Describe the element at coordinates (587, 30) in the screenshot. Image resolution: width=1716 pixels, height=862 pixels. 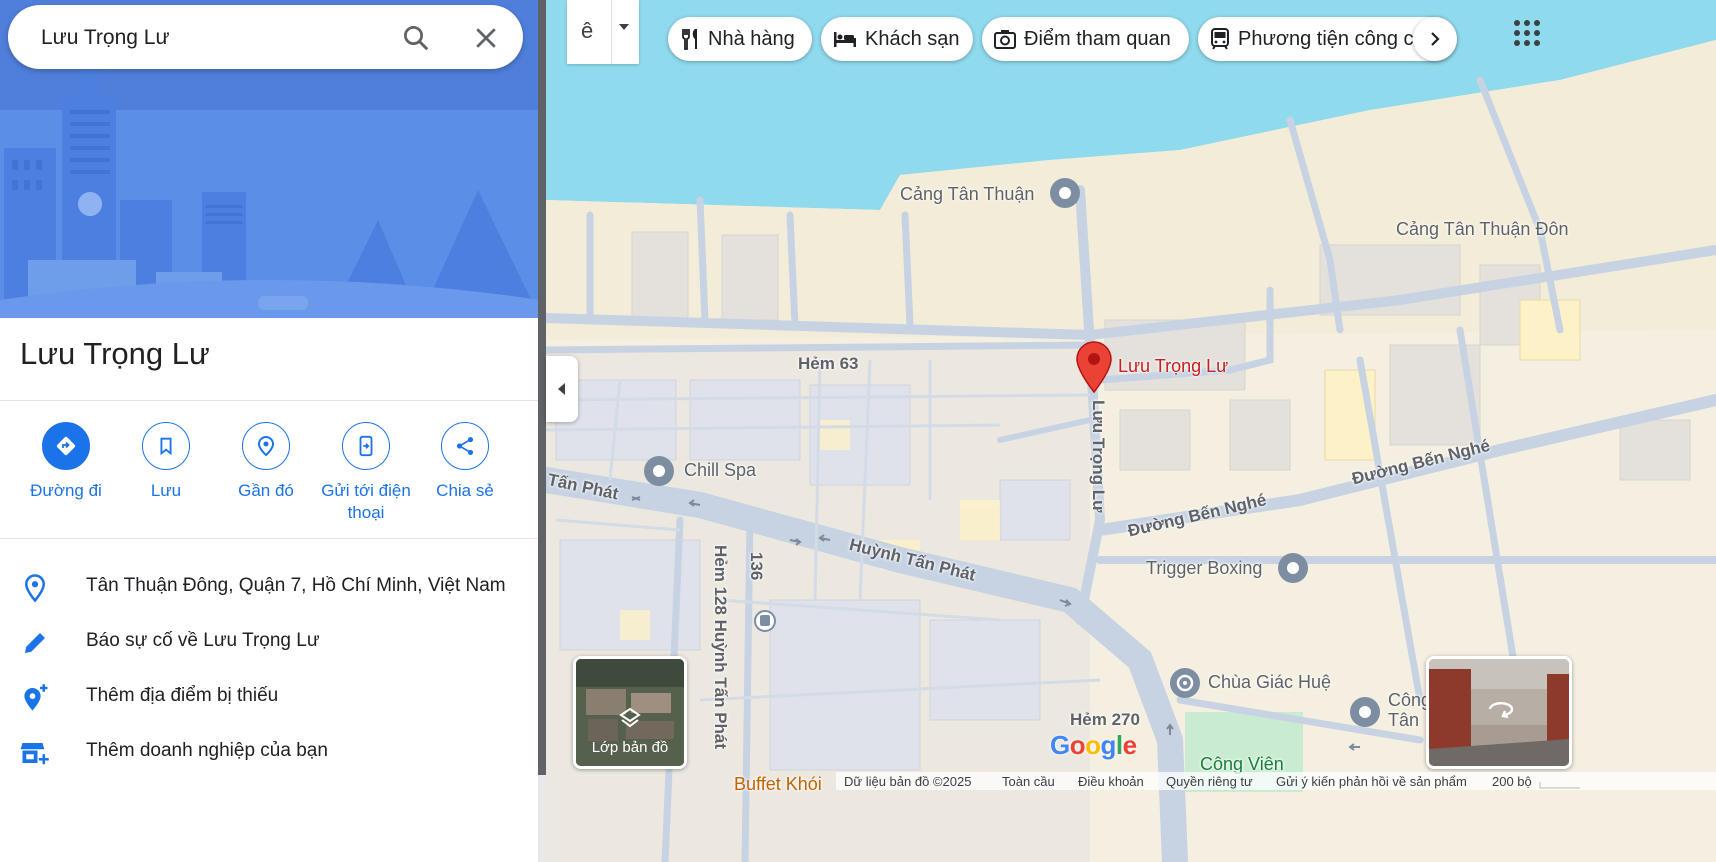
I see `input-tools-glyph: ê` at that location.